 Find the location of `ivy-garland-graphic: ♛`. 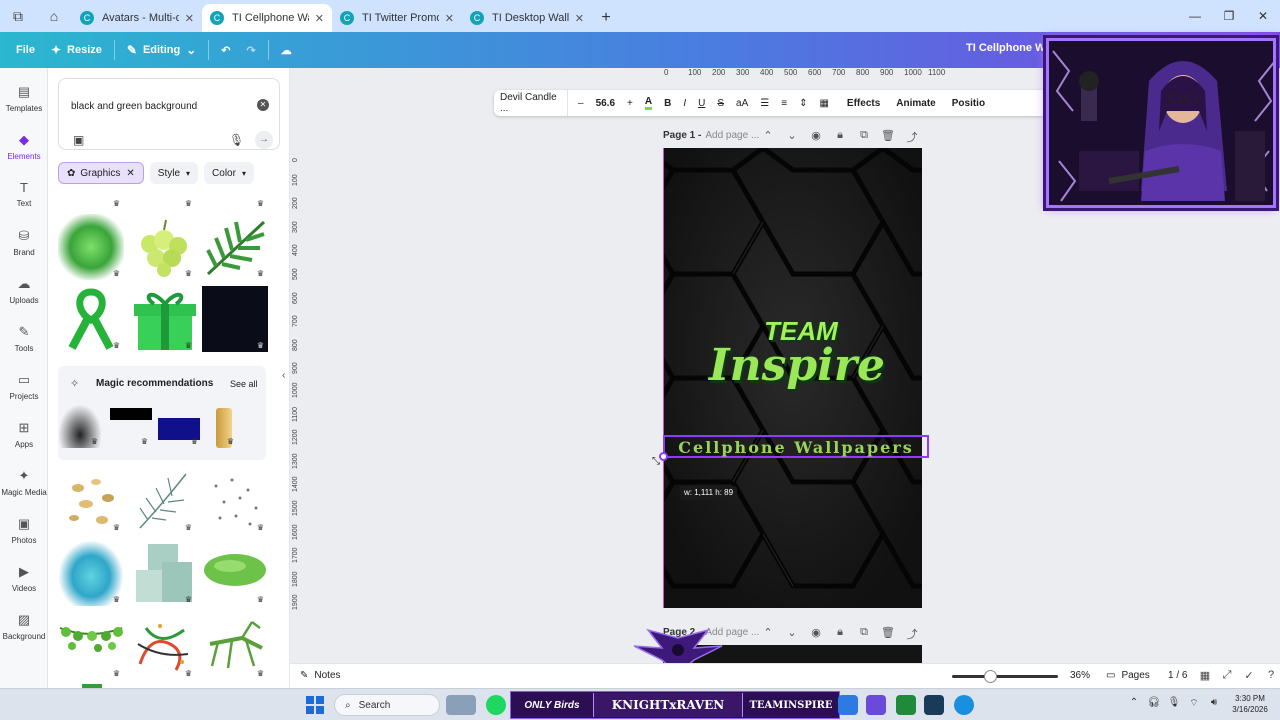

ivy-garland-graphic: ♛ is located at coordinates (91, 647).